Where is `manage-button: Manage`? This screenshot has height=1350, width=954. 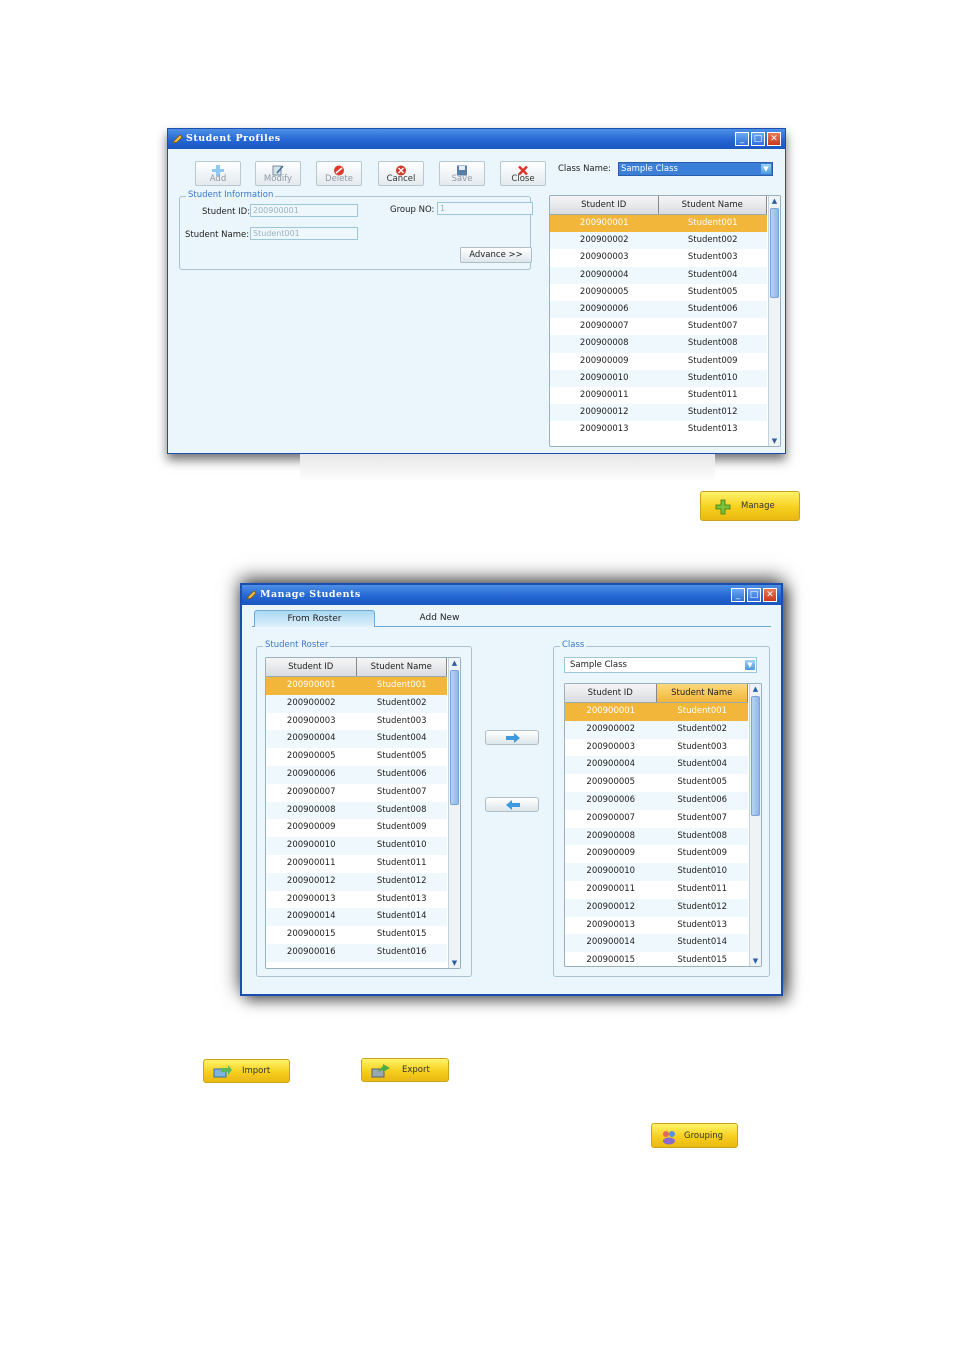
manage-button: Manage is located at coordinates (750, 506).